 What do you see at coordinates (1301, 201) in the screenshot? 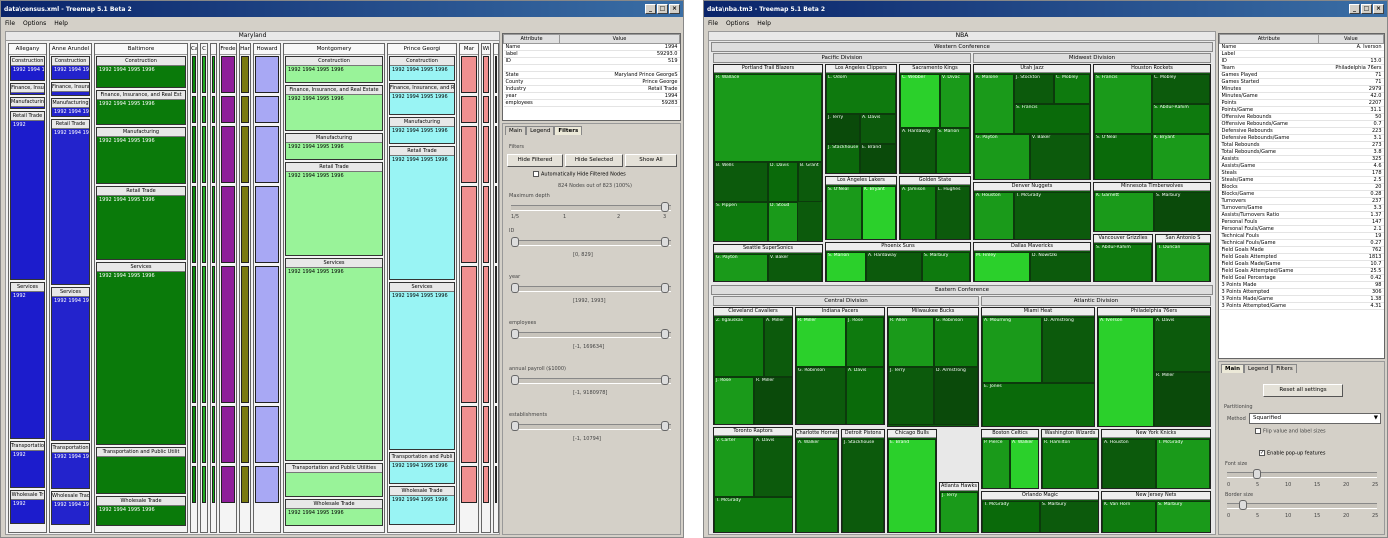
I see `attr-row: Turnovers 237` at bounding box center [1301, 201].